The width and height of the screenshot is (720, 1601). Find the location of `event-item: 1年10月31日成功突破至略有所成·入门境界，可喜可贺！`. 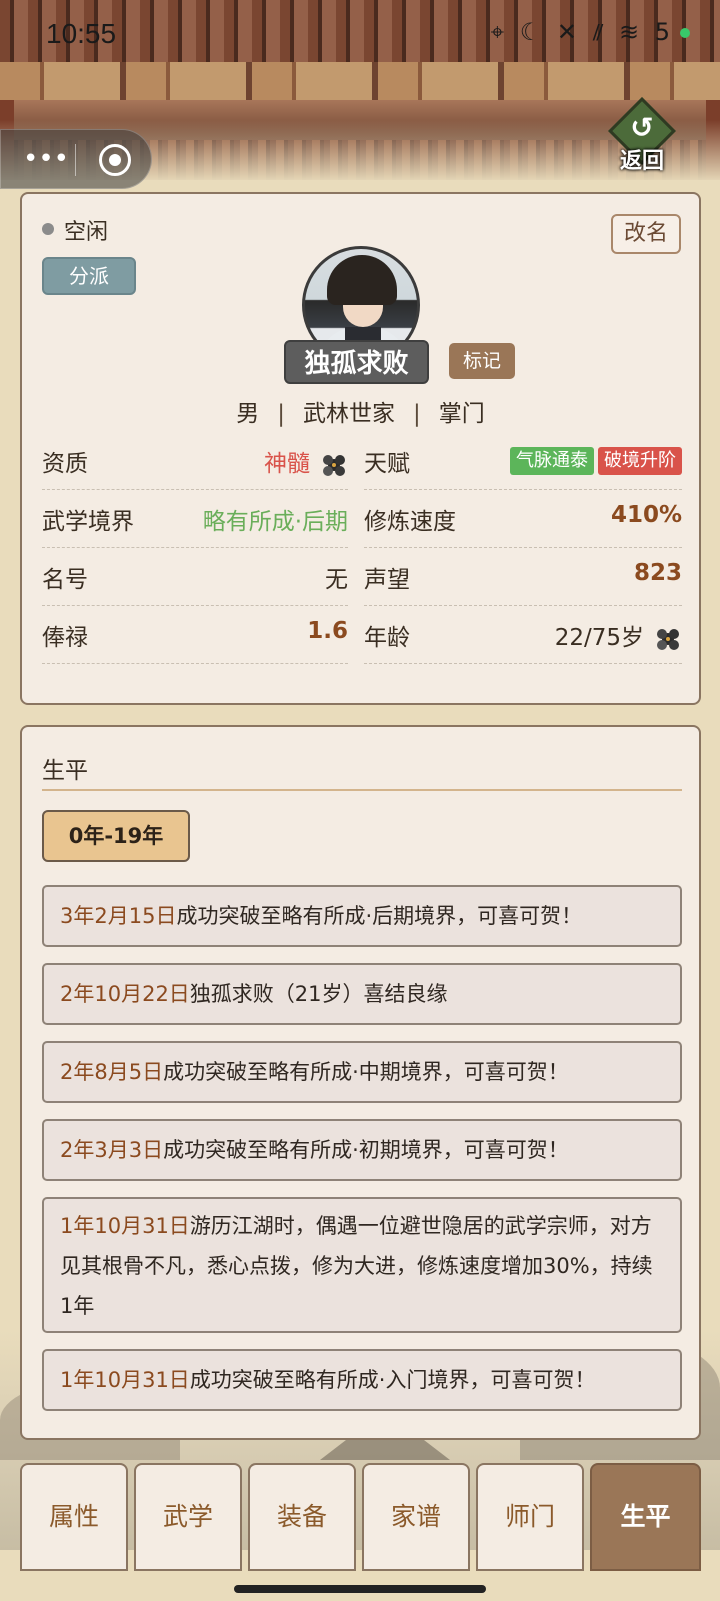

event-item: 1年10月31日成功突破至略有所成·入门境界，可喜可贺！ is located at coordinates (362, 1380).